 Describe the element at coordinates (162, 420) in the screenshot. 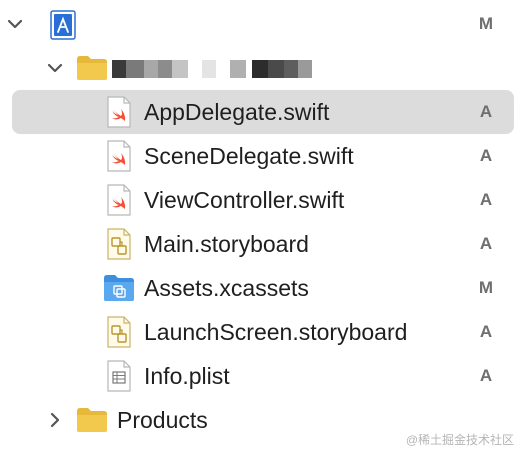

I see `products-name: Products` at that location.